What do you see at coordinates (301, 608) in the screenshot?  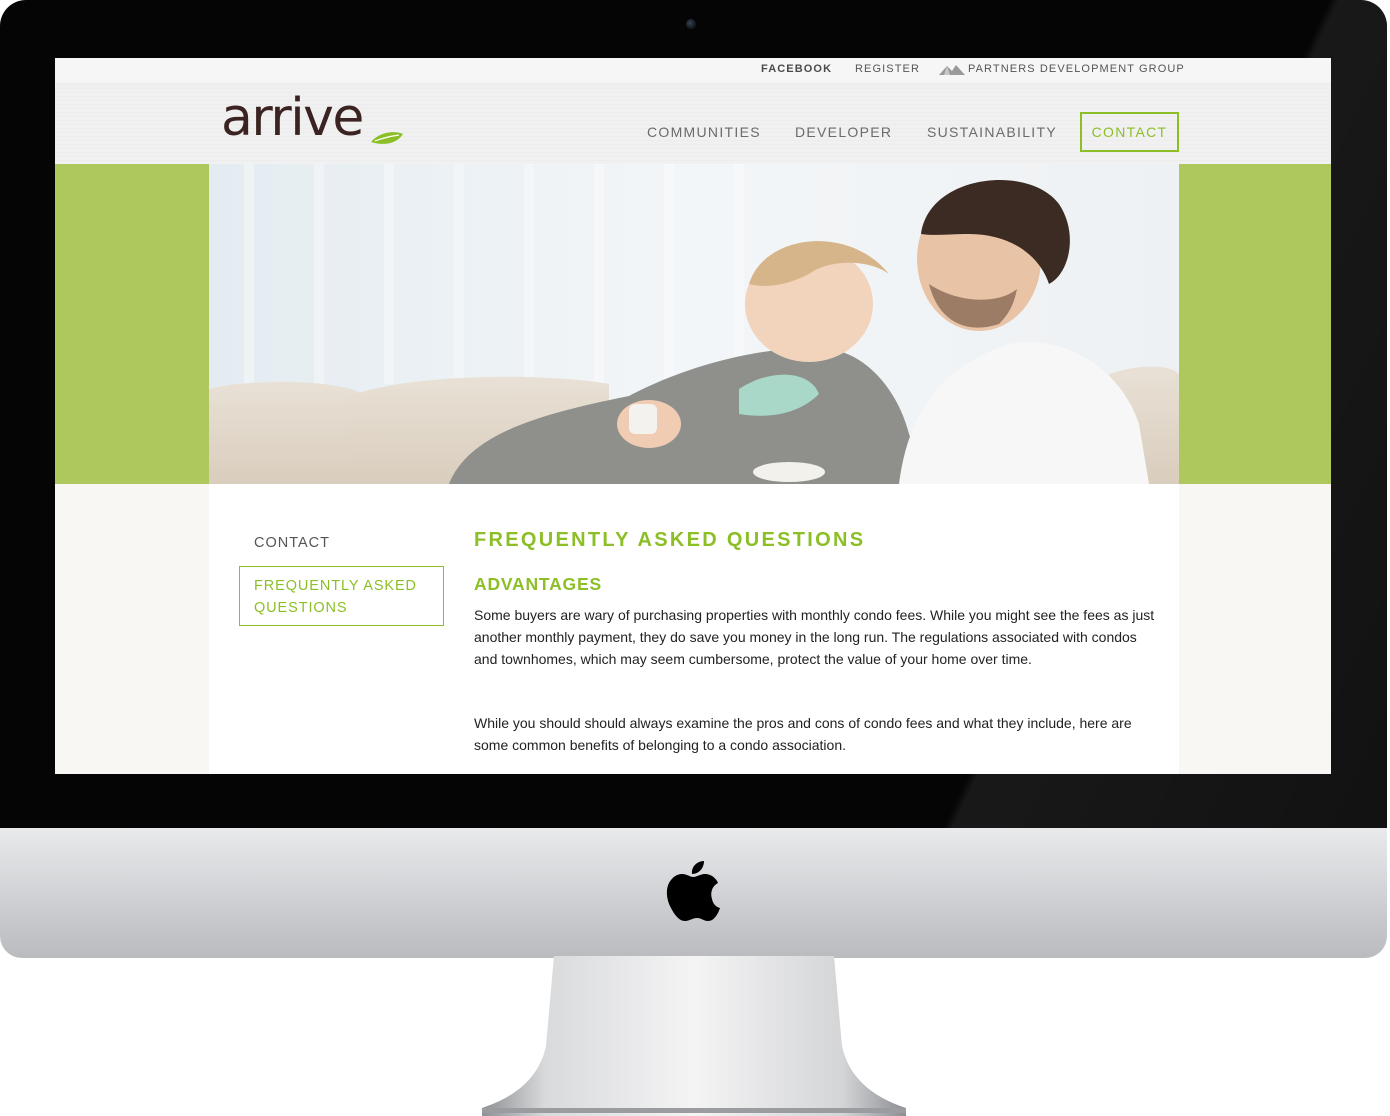 I see `sidebar-faq-label-line2: QUESTIONS` at bounding box center [301, 608].